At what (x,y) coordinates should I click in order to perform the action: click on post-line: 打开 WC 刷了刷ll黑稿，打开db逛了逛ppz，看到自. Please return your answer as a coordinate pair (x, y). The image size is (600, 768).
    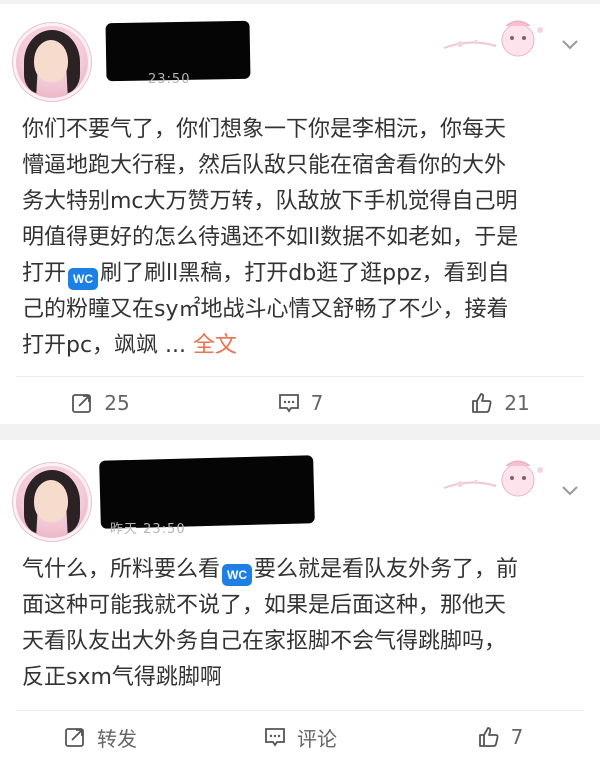
    Looking at the image, I should click on (302, 274).